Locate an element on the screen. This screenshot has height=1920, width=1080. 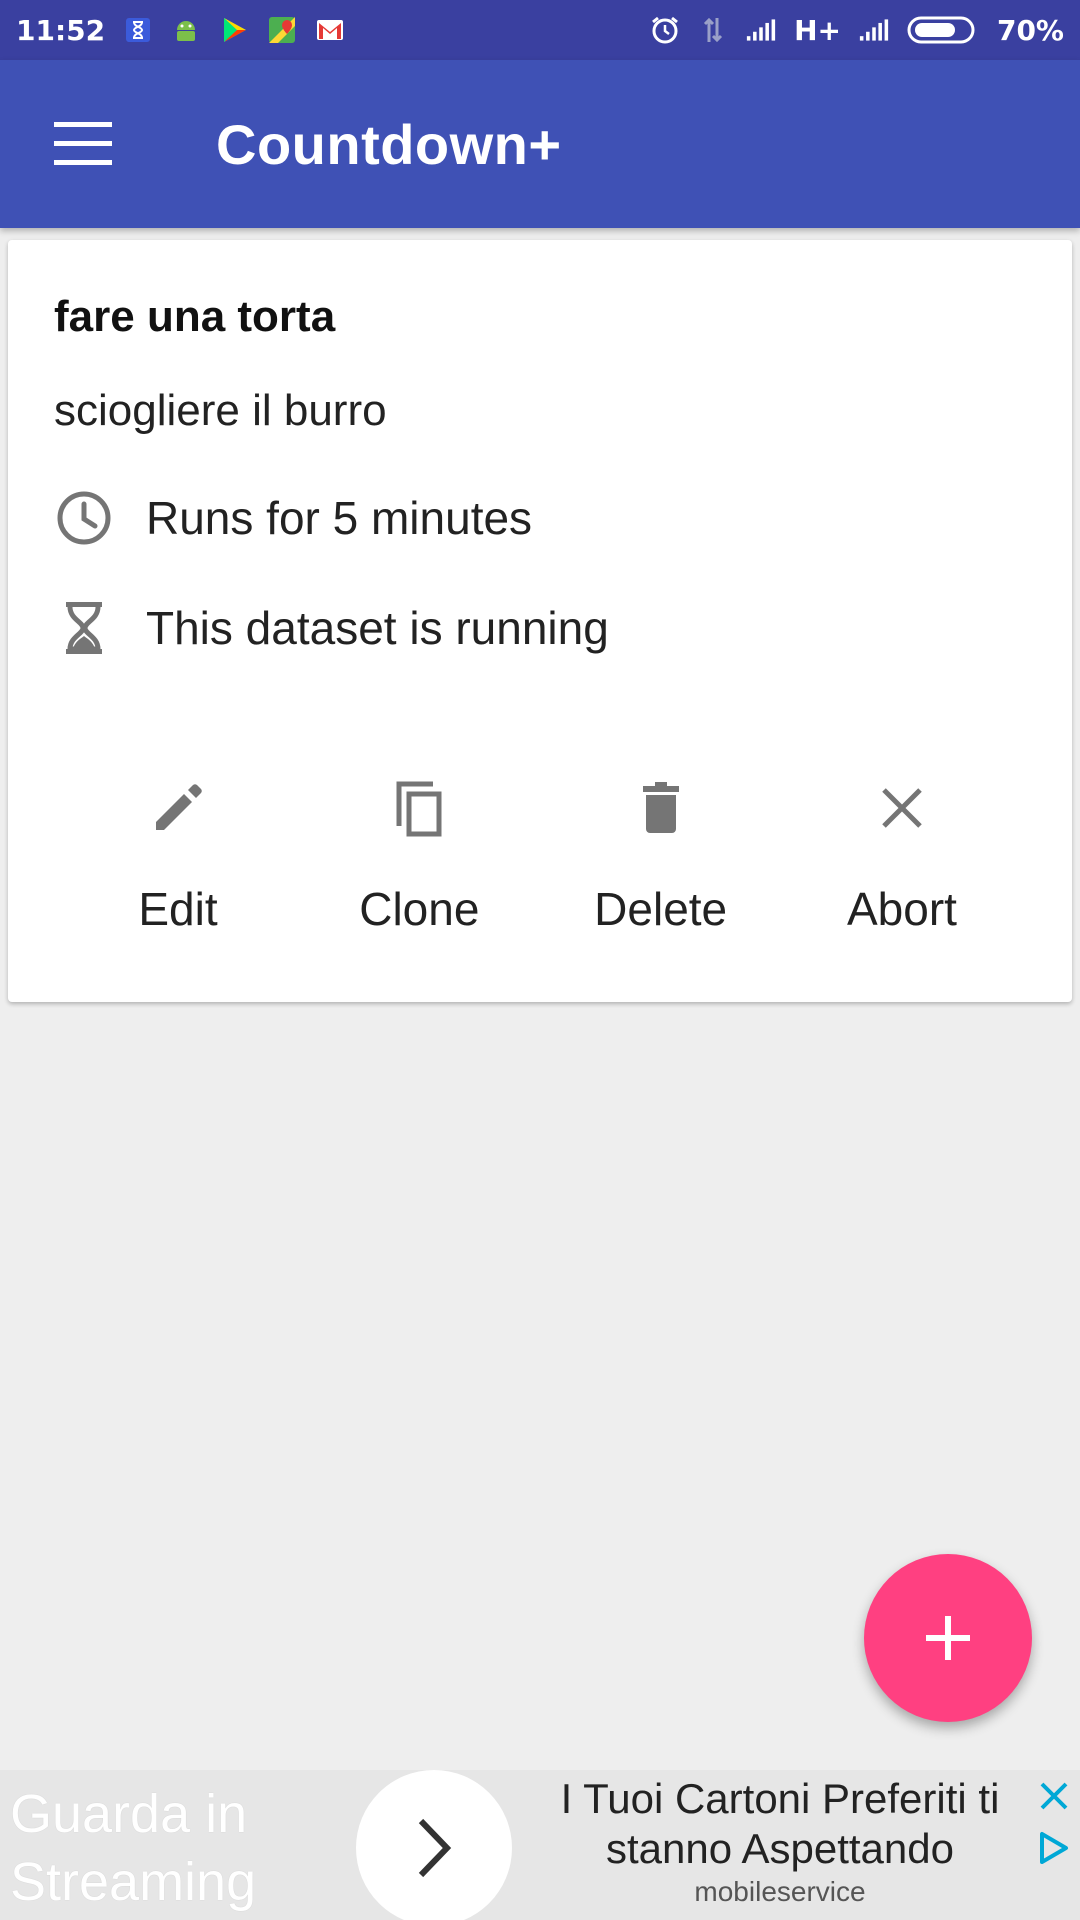
play-store-icon is located at coordinates (234, 30).